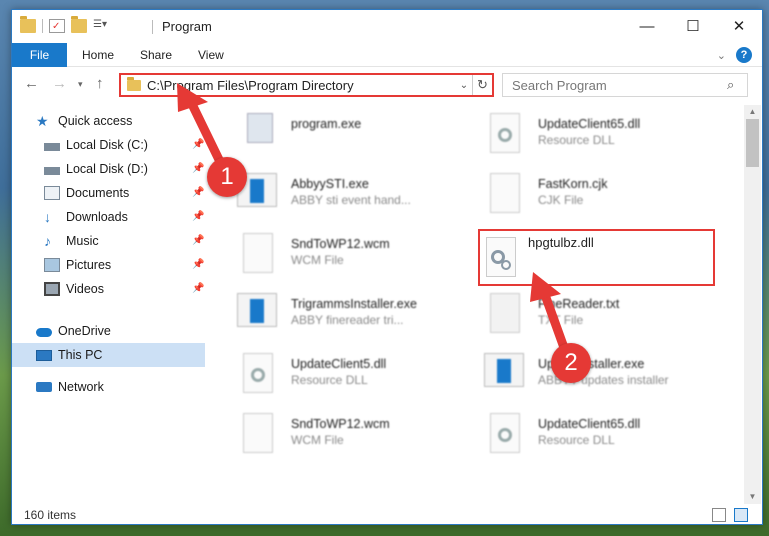  I want to click on sidebar-item-label: Videos, so click(85, 289).